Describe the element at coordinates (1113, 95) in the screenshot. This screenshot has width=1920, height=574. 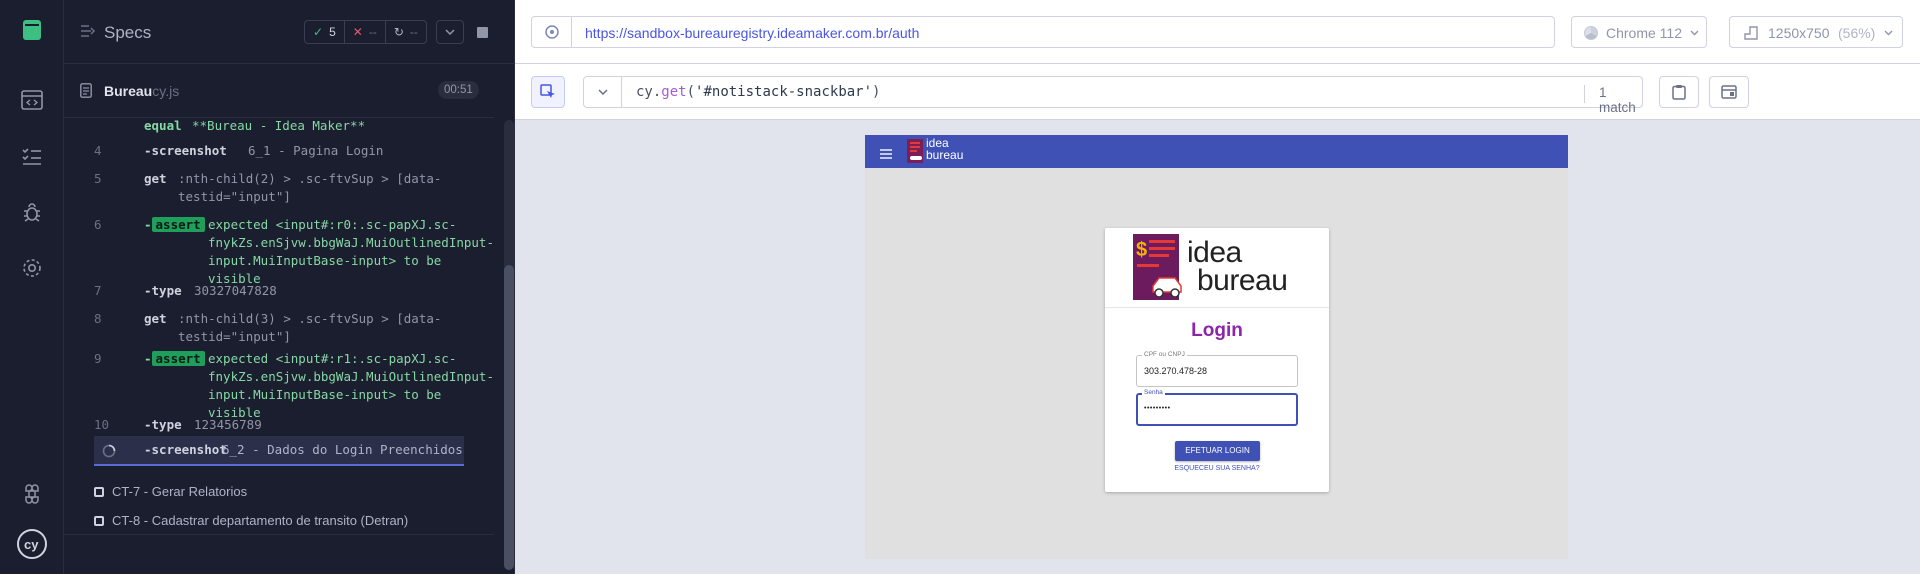
I see `selector-input: cy.get('#notistack-snackbar') 1 match` at that location.